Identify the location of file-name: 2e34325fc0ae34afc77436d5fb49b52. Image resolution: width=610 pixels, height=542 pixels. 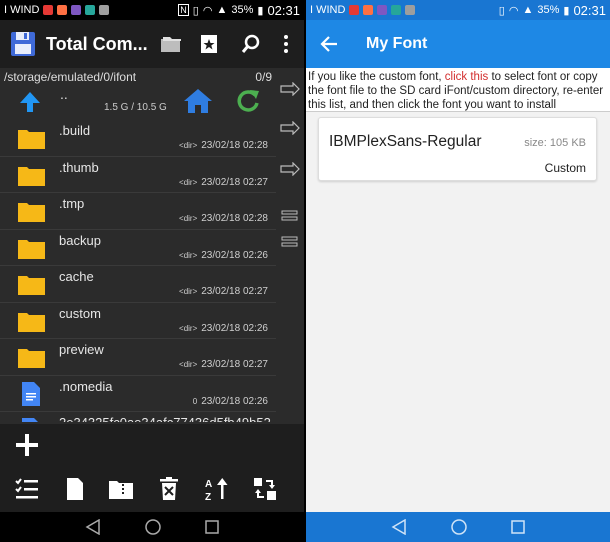
(165, 418).